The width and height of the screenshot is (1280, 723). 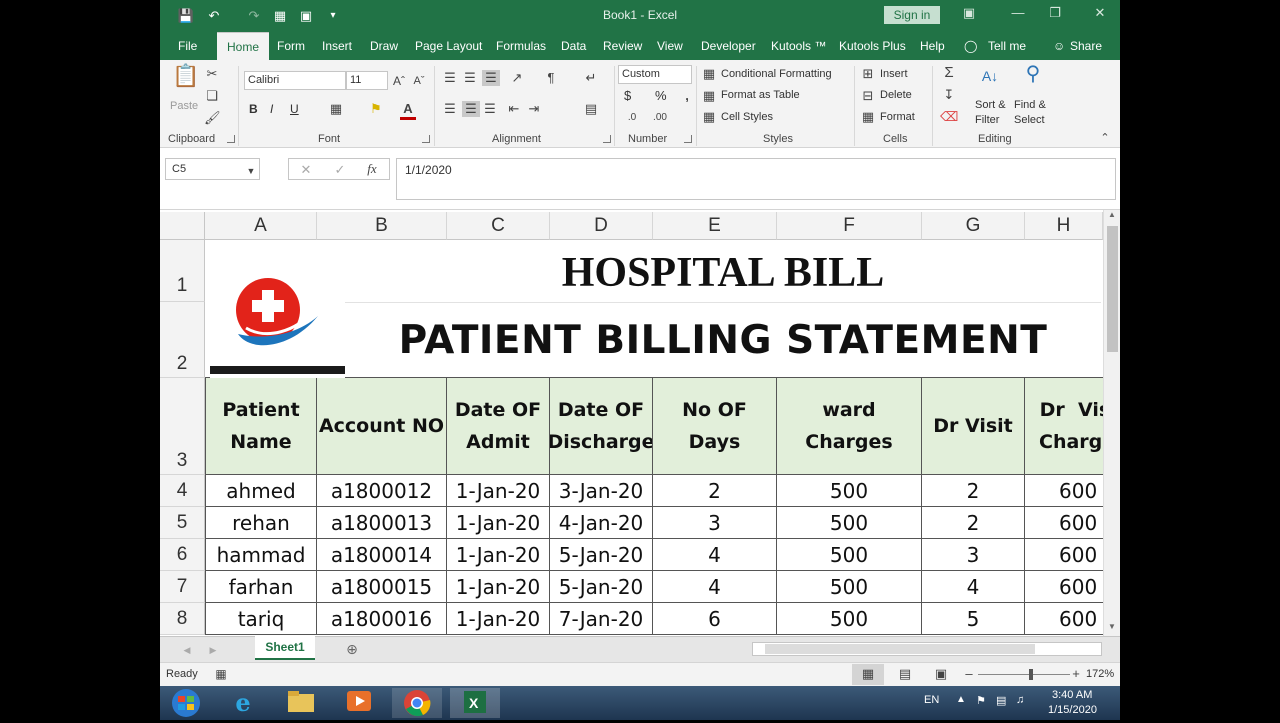 I want to click on row-header-6: 6, so click(x=182, y=555).